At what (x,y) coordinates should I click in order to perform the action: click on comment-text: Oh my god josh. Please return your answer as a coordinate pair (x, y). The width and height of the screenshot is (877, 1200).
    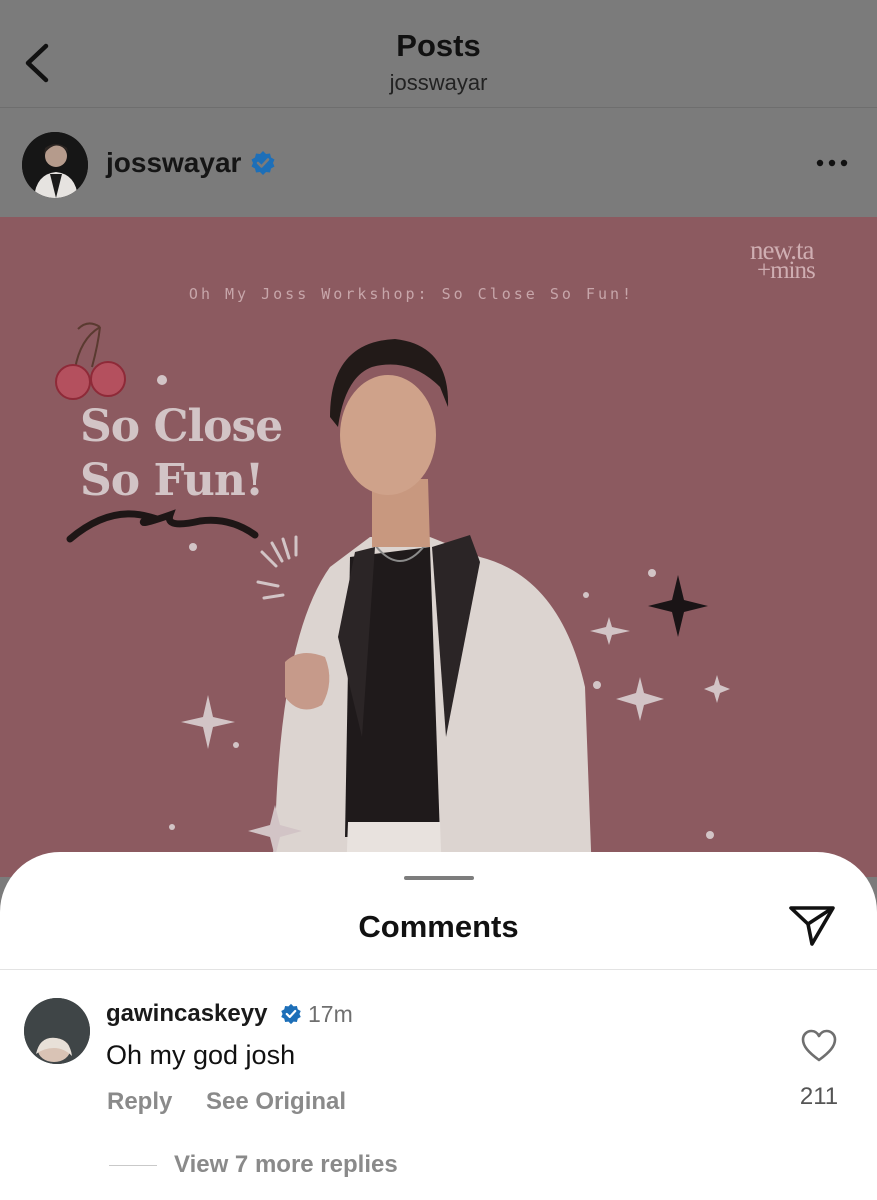
    Looking at the image, I should click on (201, 1055).